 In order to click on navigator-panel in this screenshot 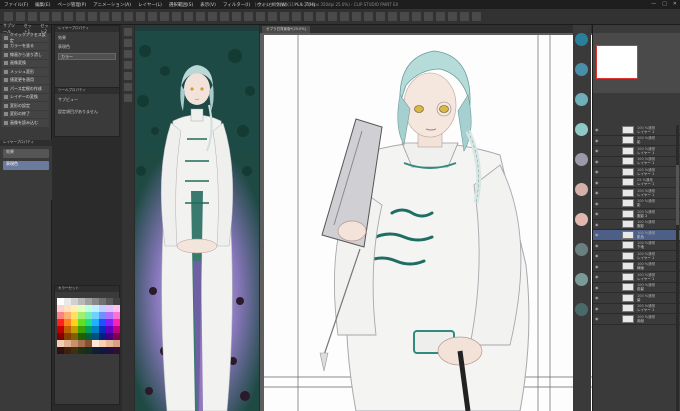, I will do `click(636, 63)`.